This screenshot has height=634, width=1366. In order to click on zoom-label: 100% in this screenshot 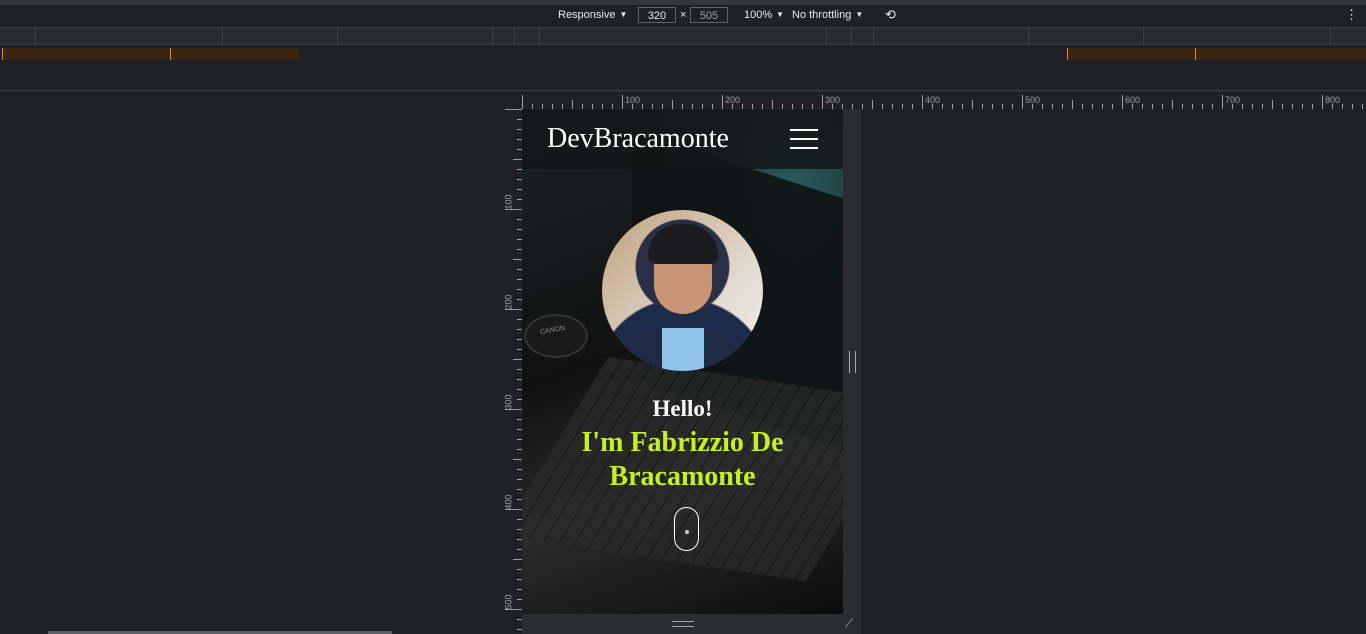, I will do `click(758, 15)`.